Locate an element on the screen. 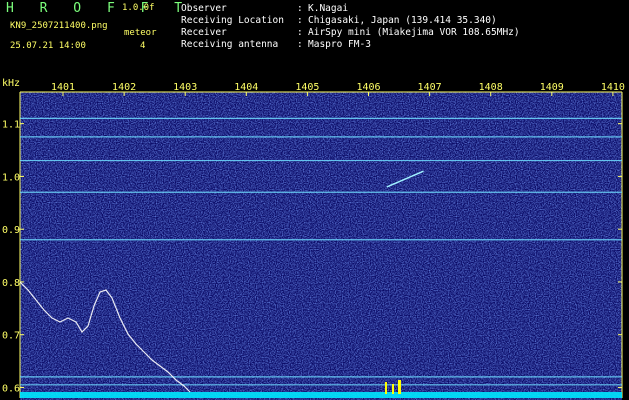 This screenshot has width=629, height=400. x-tick-label: 1408 is located at coordinates (491, 87).